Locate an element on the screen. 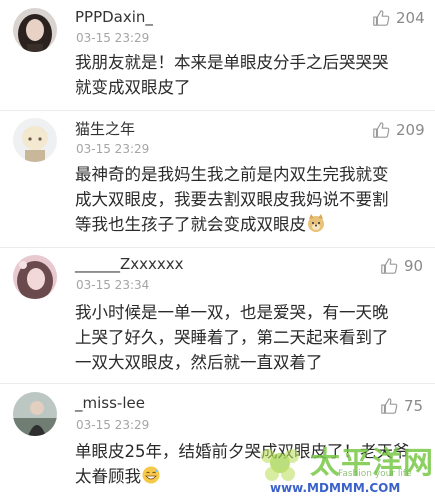 The image size is (435, 500). watermark-subtitle: Fashion your life is located at coordinates (375, 474).